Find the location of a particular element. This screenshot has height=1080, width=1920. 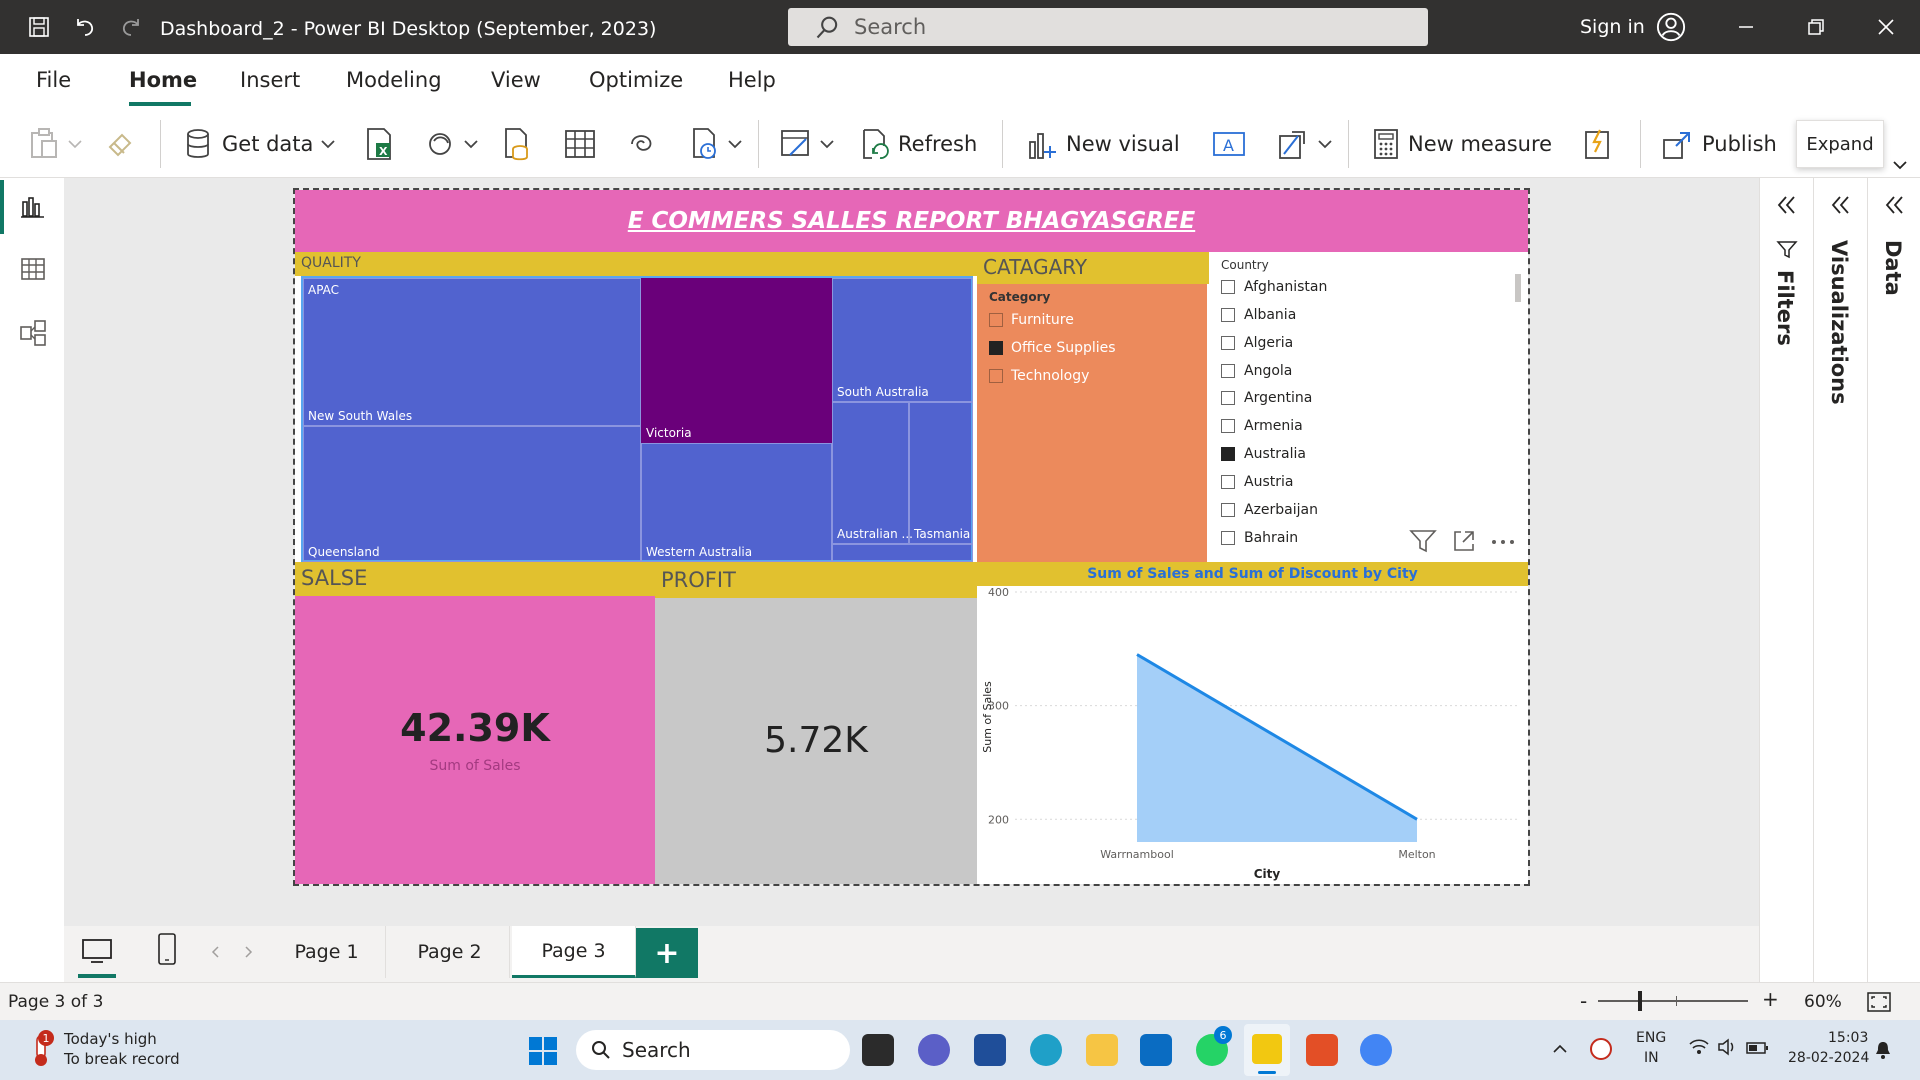

add-page-button: + is located at coordinates (667, 953).